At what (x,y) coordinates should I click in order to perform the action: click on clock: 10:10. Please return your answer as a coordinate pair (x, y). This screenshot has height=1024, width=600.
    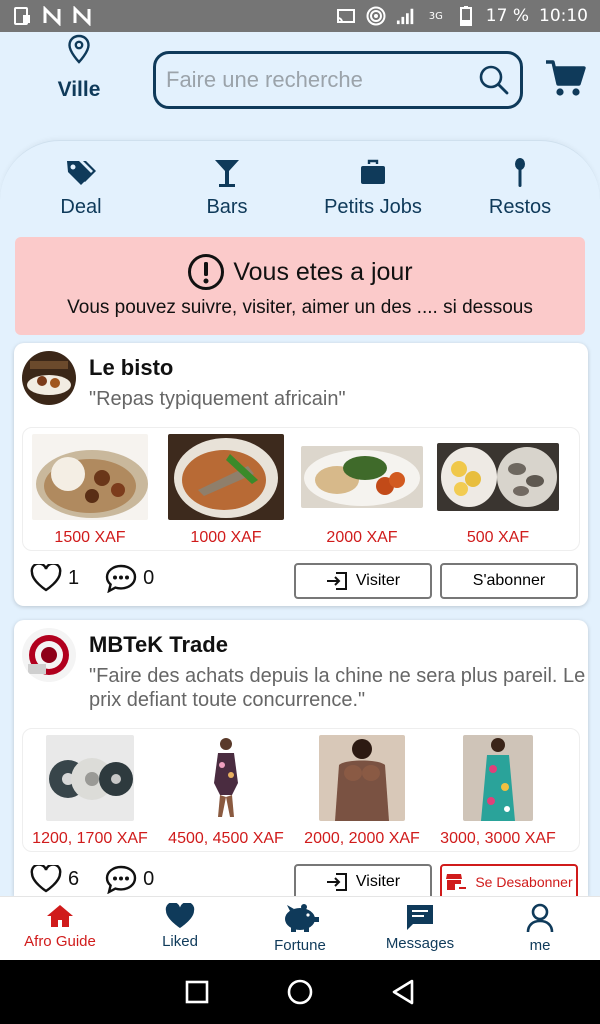
    Looking at the image, I should click on (563, 16).